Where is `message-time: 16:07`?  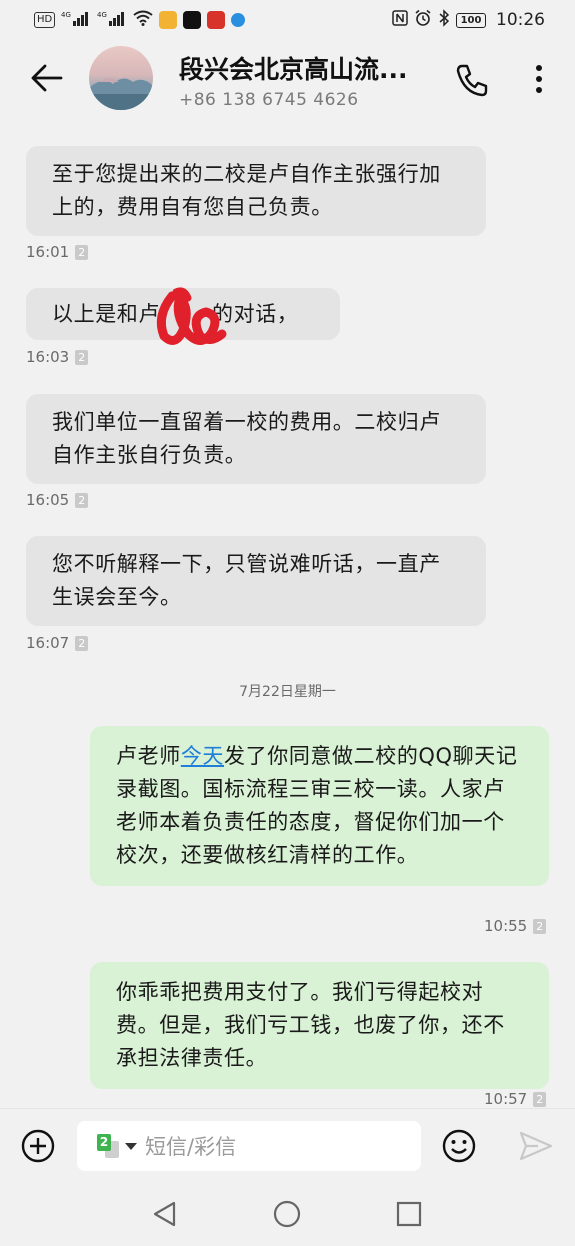 message-time: 16:07 is located at coordinates (48, 643).